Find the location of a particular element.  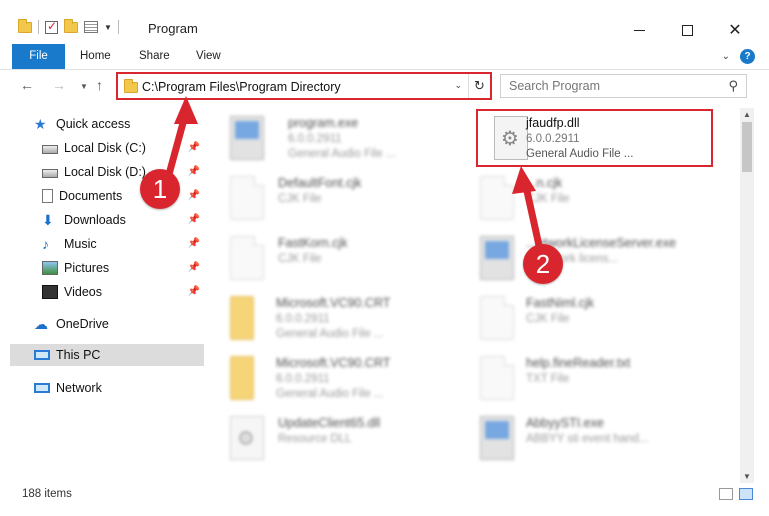

maximize-button is located at coordinates (687, 30).